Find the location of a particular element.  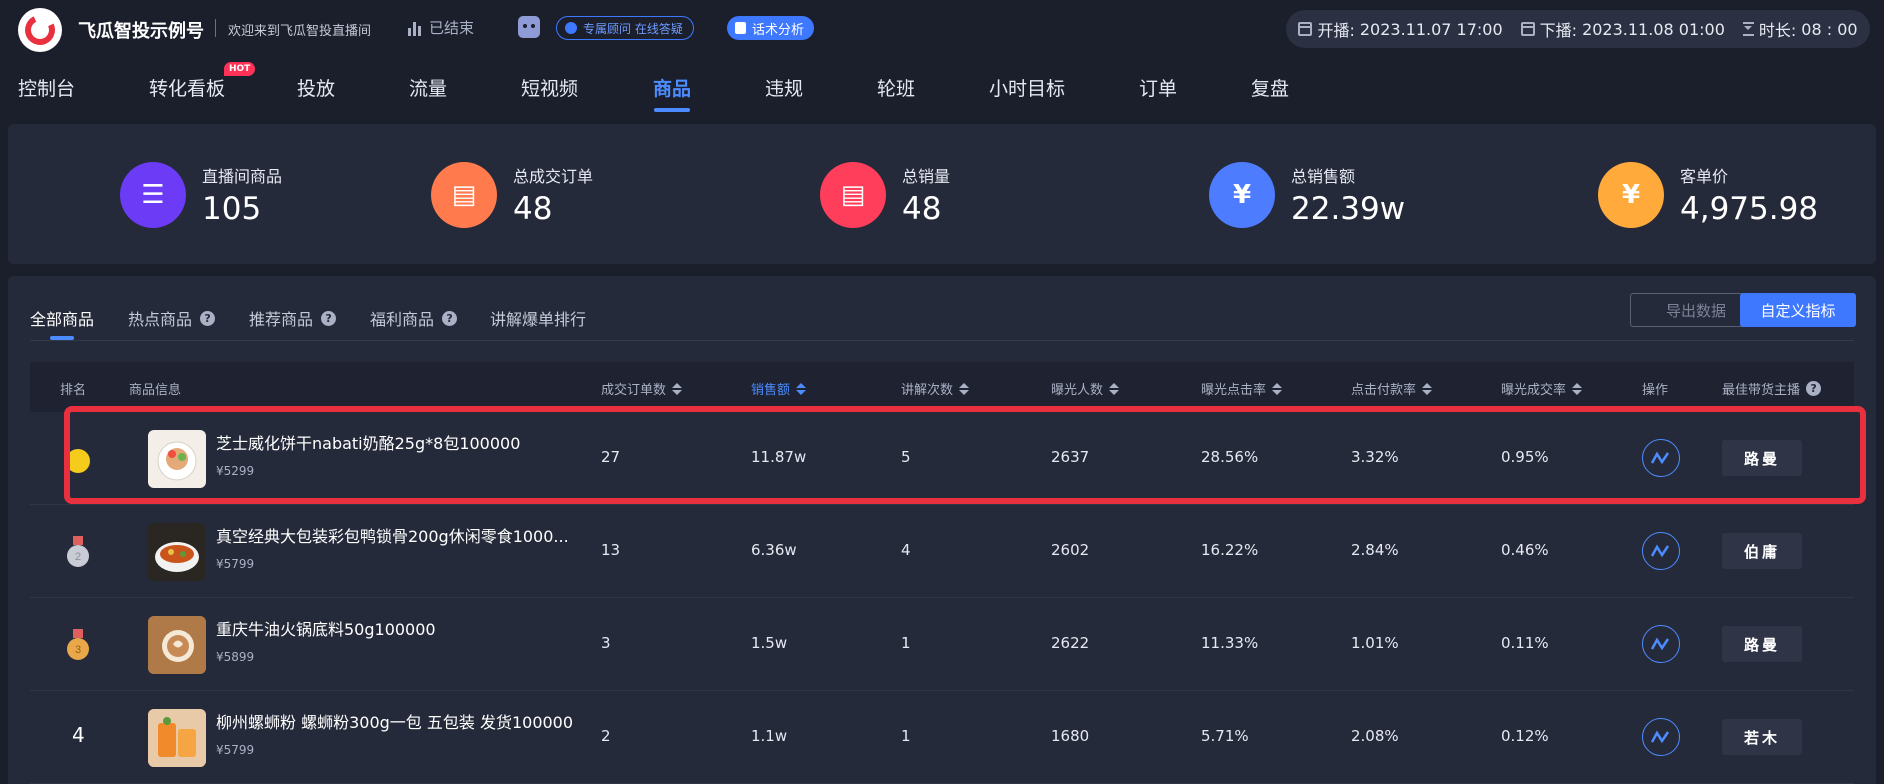

stat-label: 总成交订单 is located at coordinates (553, 176).